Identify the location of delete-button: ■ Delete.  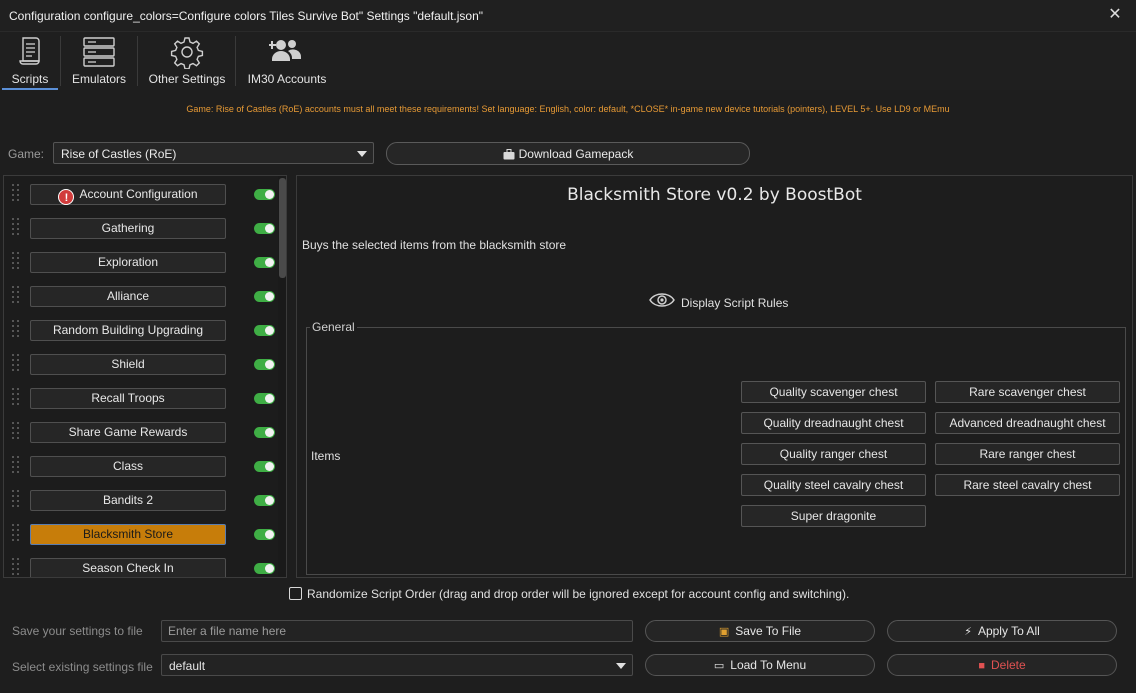
(1002, 665).